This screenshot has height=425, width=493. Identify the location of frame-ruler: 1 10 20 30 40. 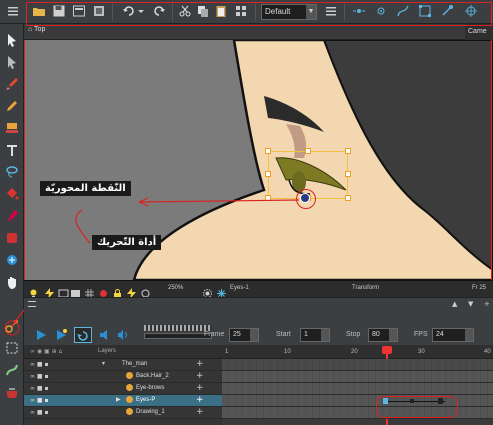
(357, 352).